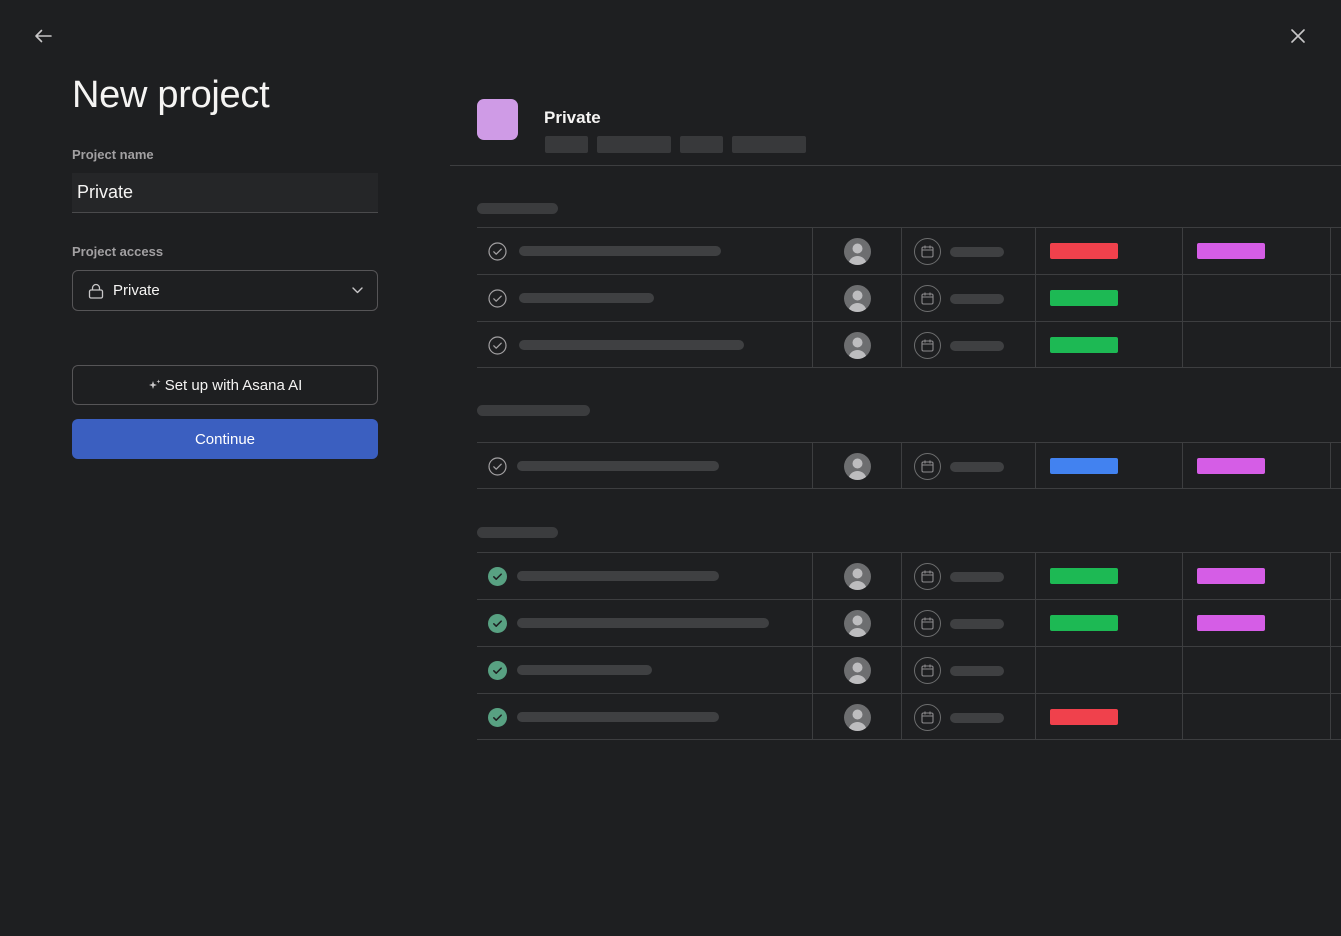 The width and height of the screenshot is (1341, 936). What do you see at coordinates (895, 165) in the screenshot?
I see `preview-divider` at bounding box center [895, 165].